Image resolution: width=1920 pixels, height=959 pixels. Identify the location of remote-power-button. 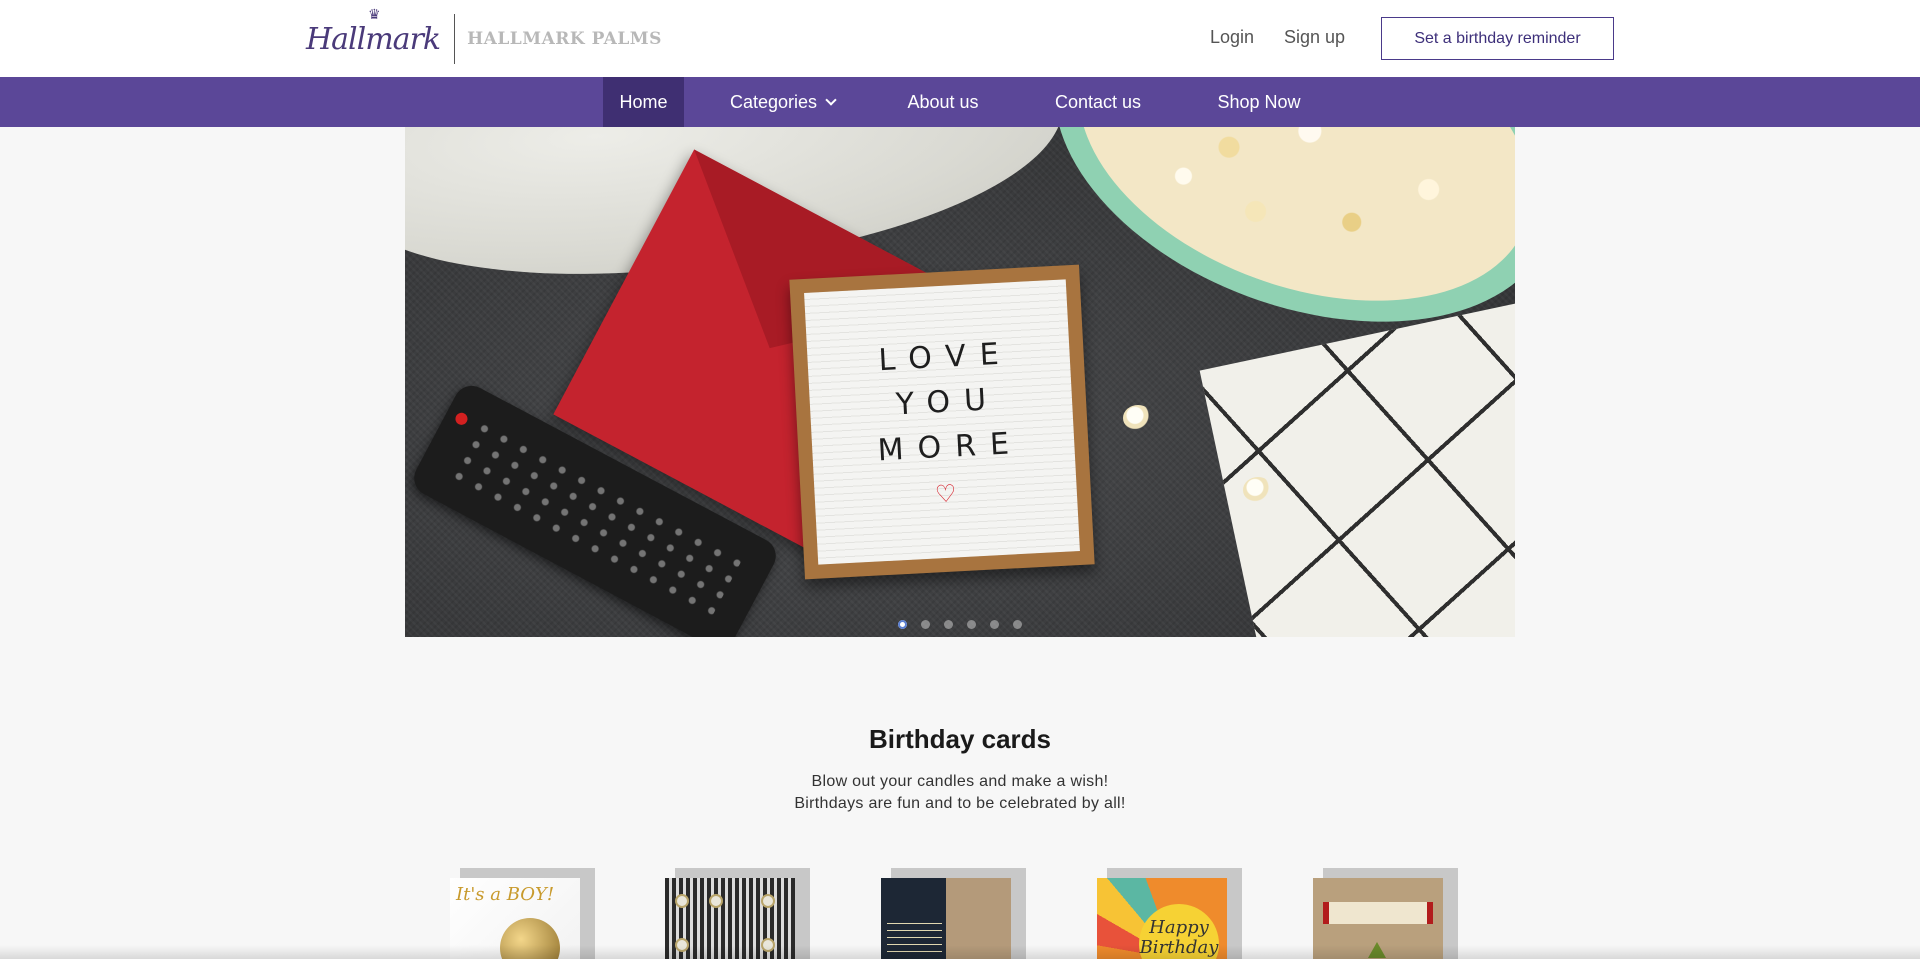
(461, 418).